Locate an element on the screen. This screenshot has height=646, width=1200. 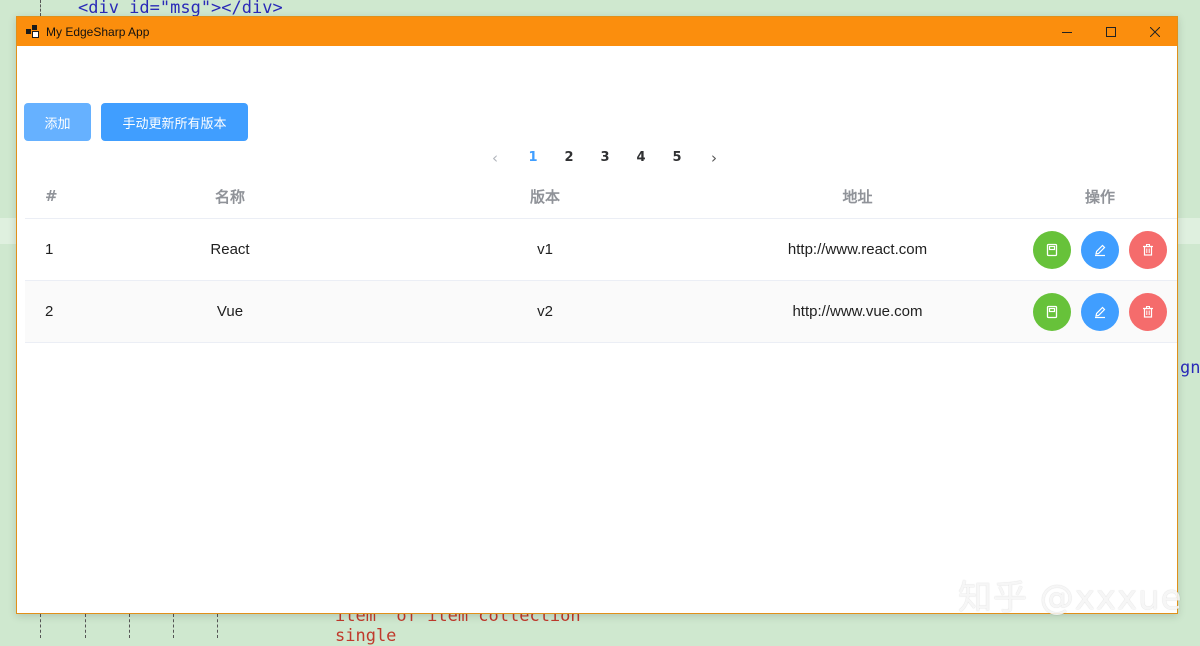
header-actions: 操作 is located at coordinates (1099, 196).